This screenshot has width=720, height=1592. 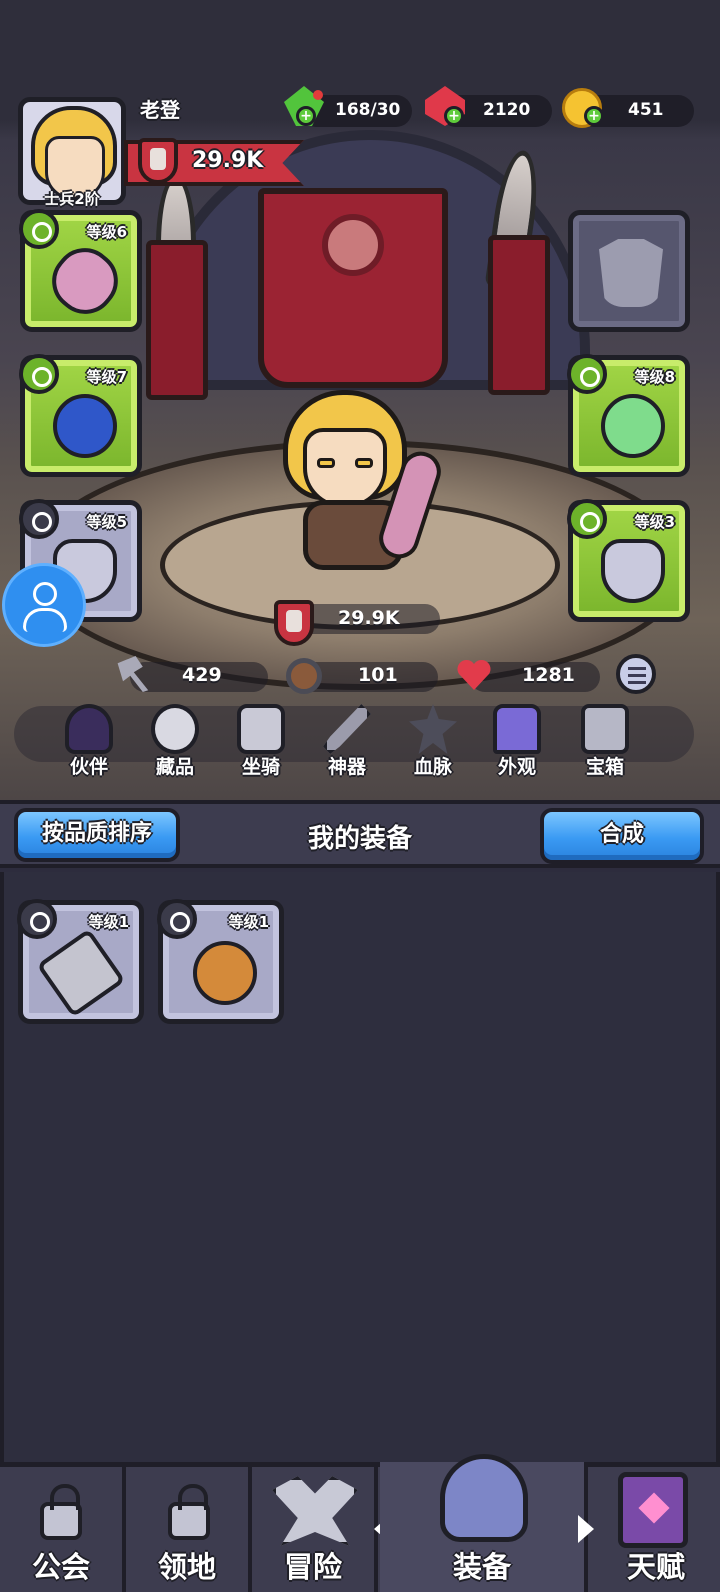 What do you see at coordinates (306, 116) in the screenshot?
I see `add-energy-icon: +` at bounding box center [306, 116].